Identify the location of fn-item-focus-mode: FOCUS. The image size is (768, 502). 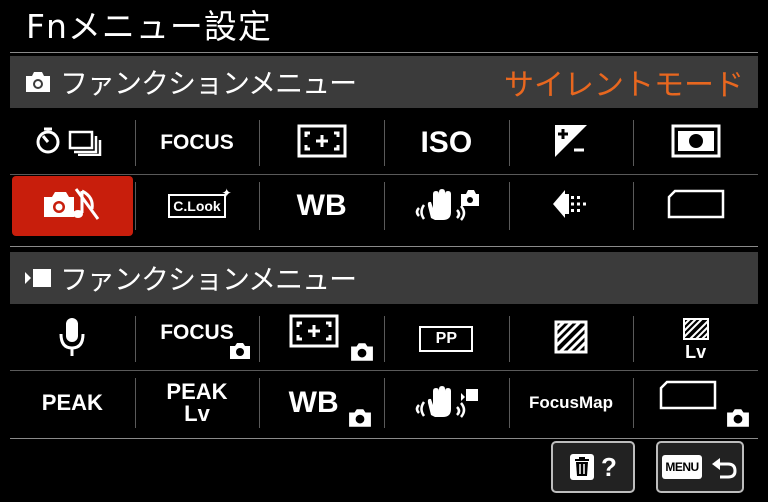
(197, 143).